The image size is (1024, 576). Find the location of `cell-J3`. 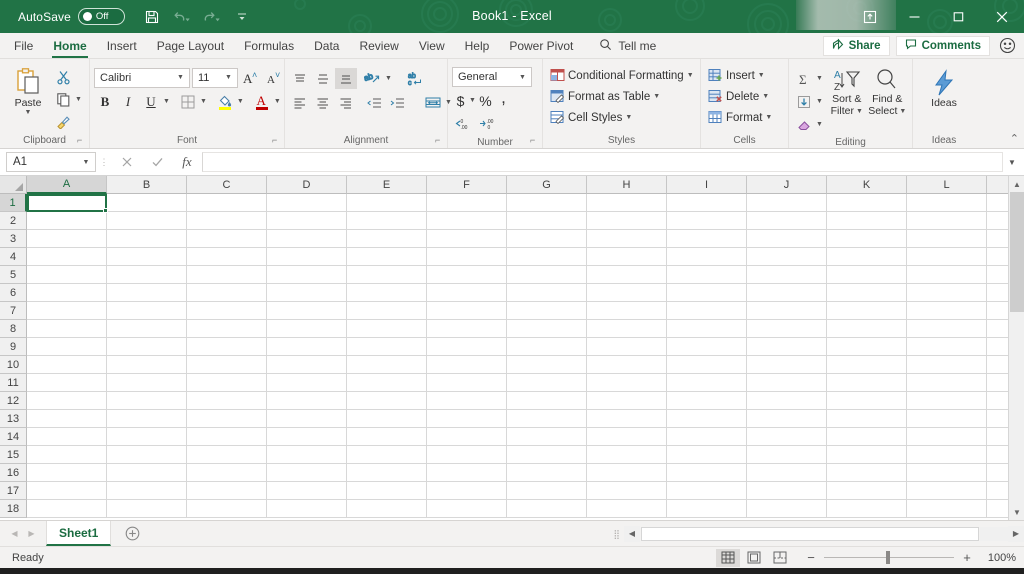

cell-J3 is located at coordinates (787, 239).